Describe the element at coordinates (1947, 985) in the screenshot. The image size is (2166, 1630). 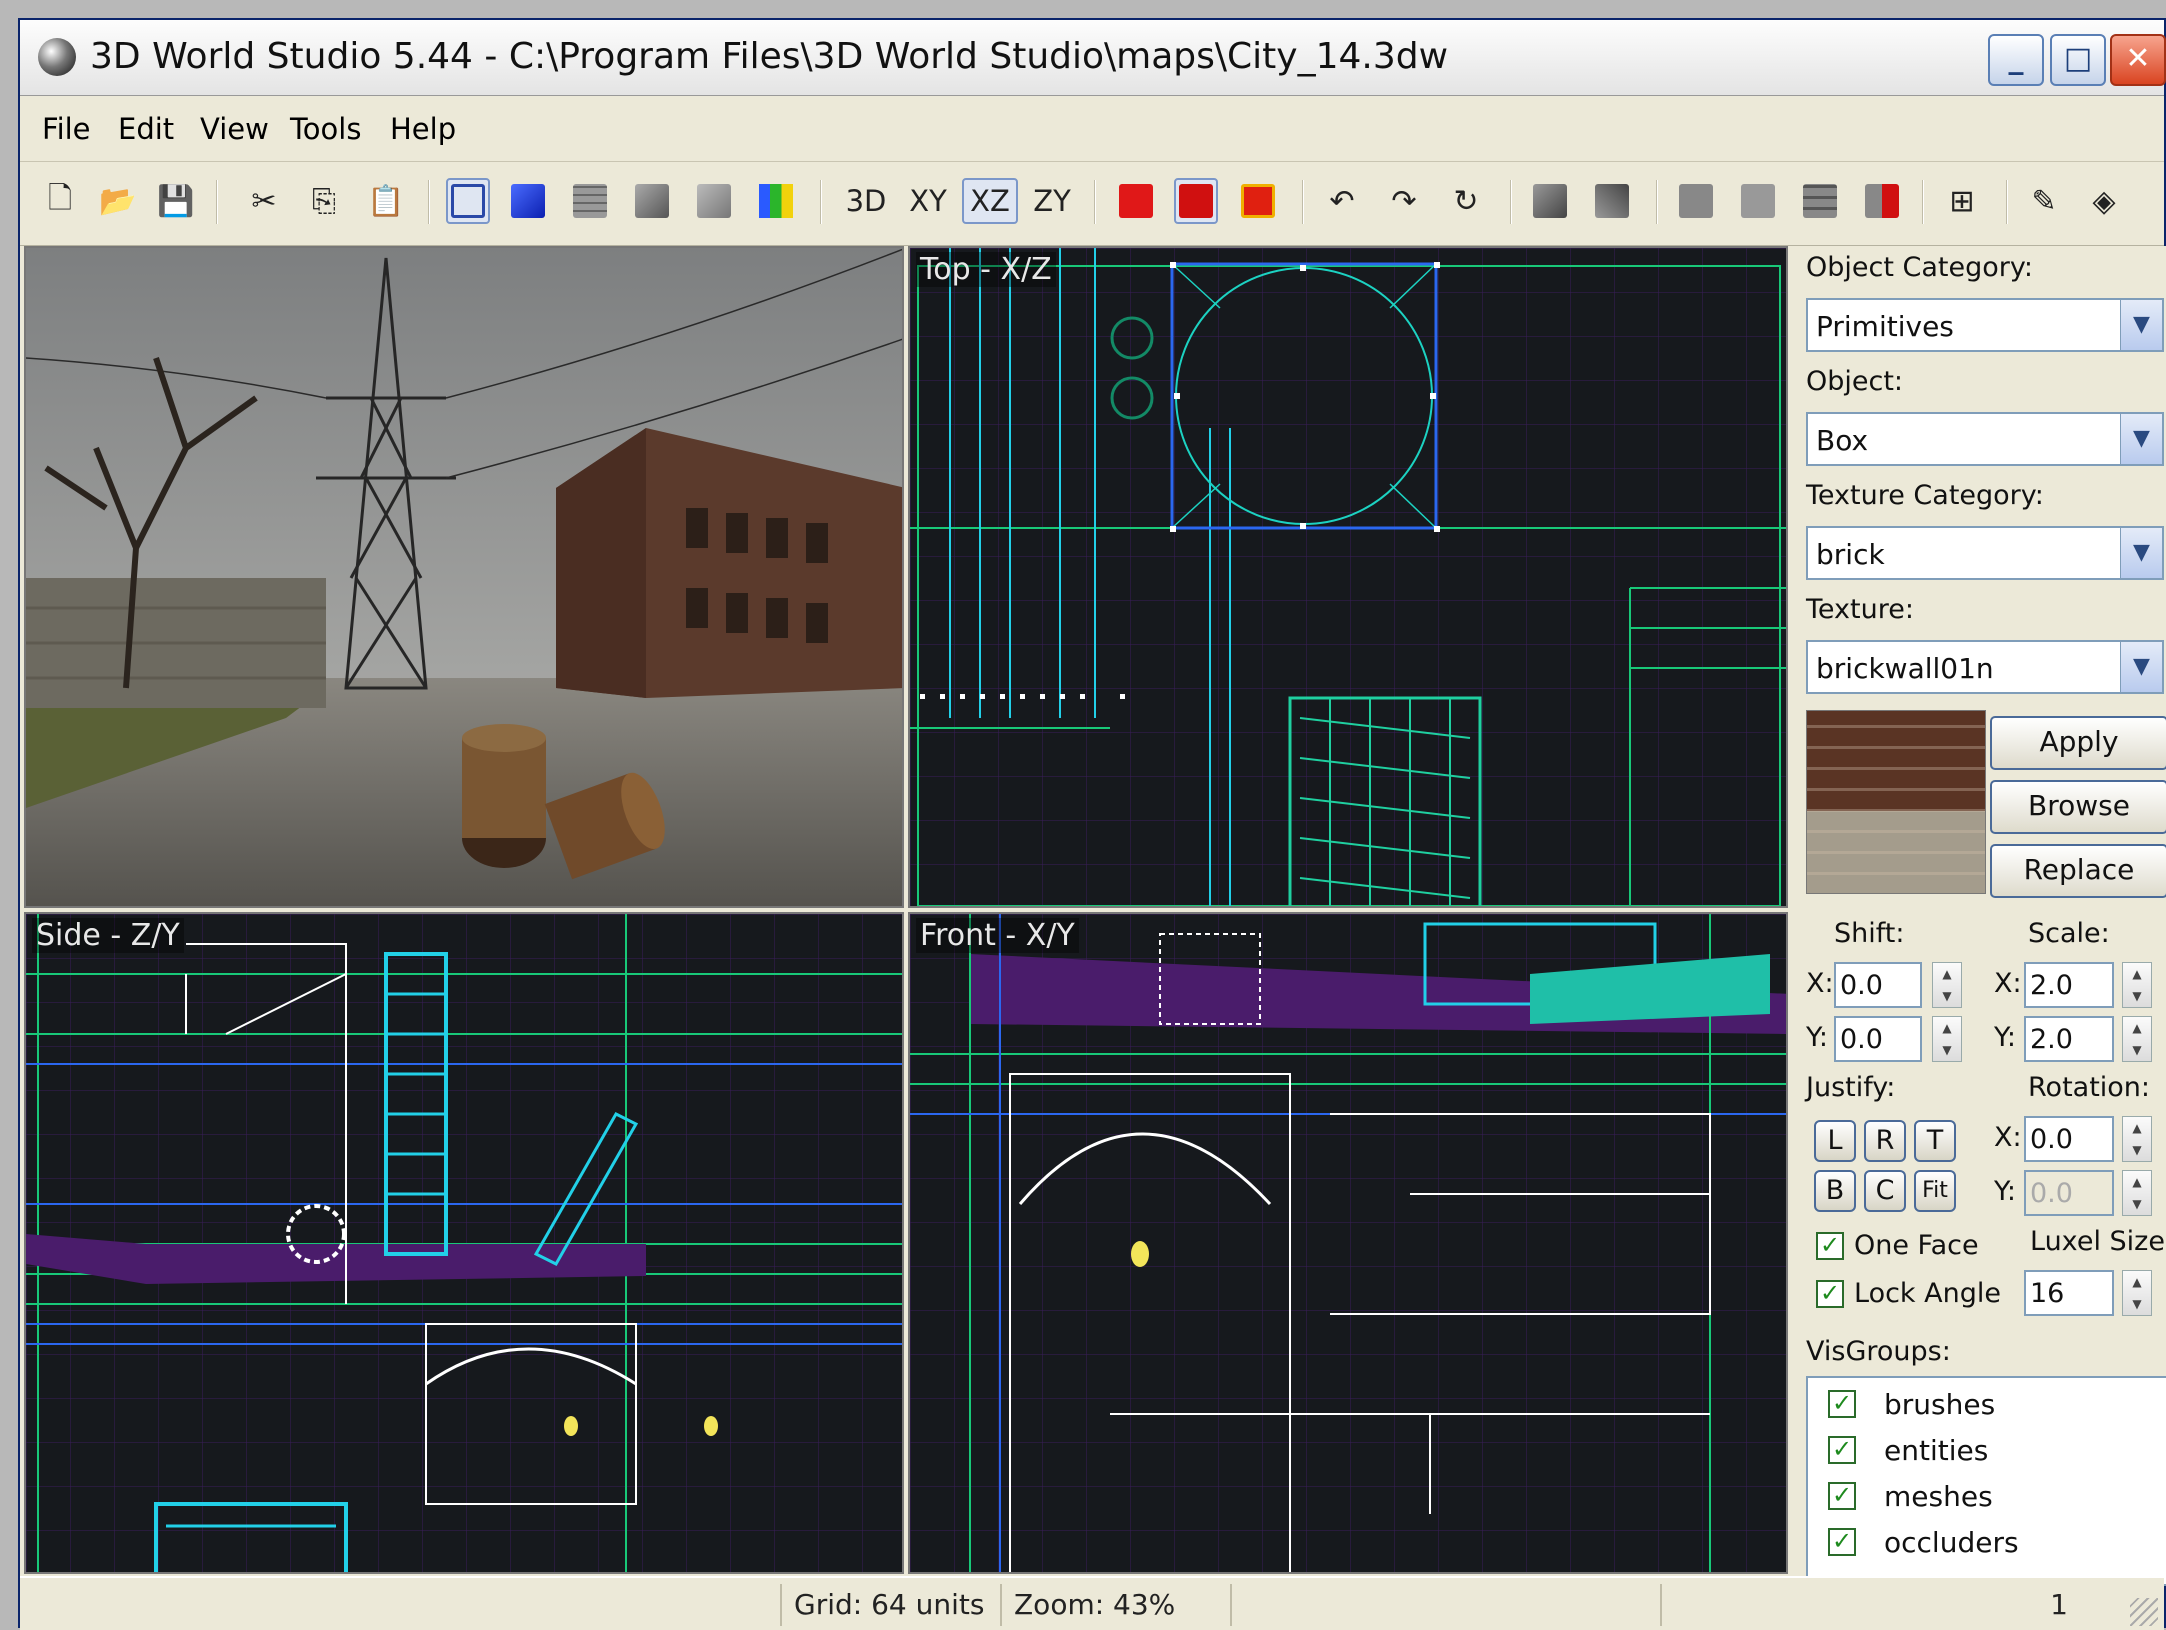
I see `shift-x-spinner: ▲ ▼` at that location.